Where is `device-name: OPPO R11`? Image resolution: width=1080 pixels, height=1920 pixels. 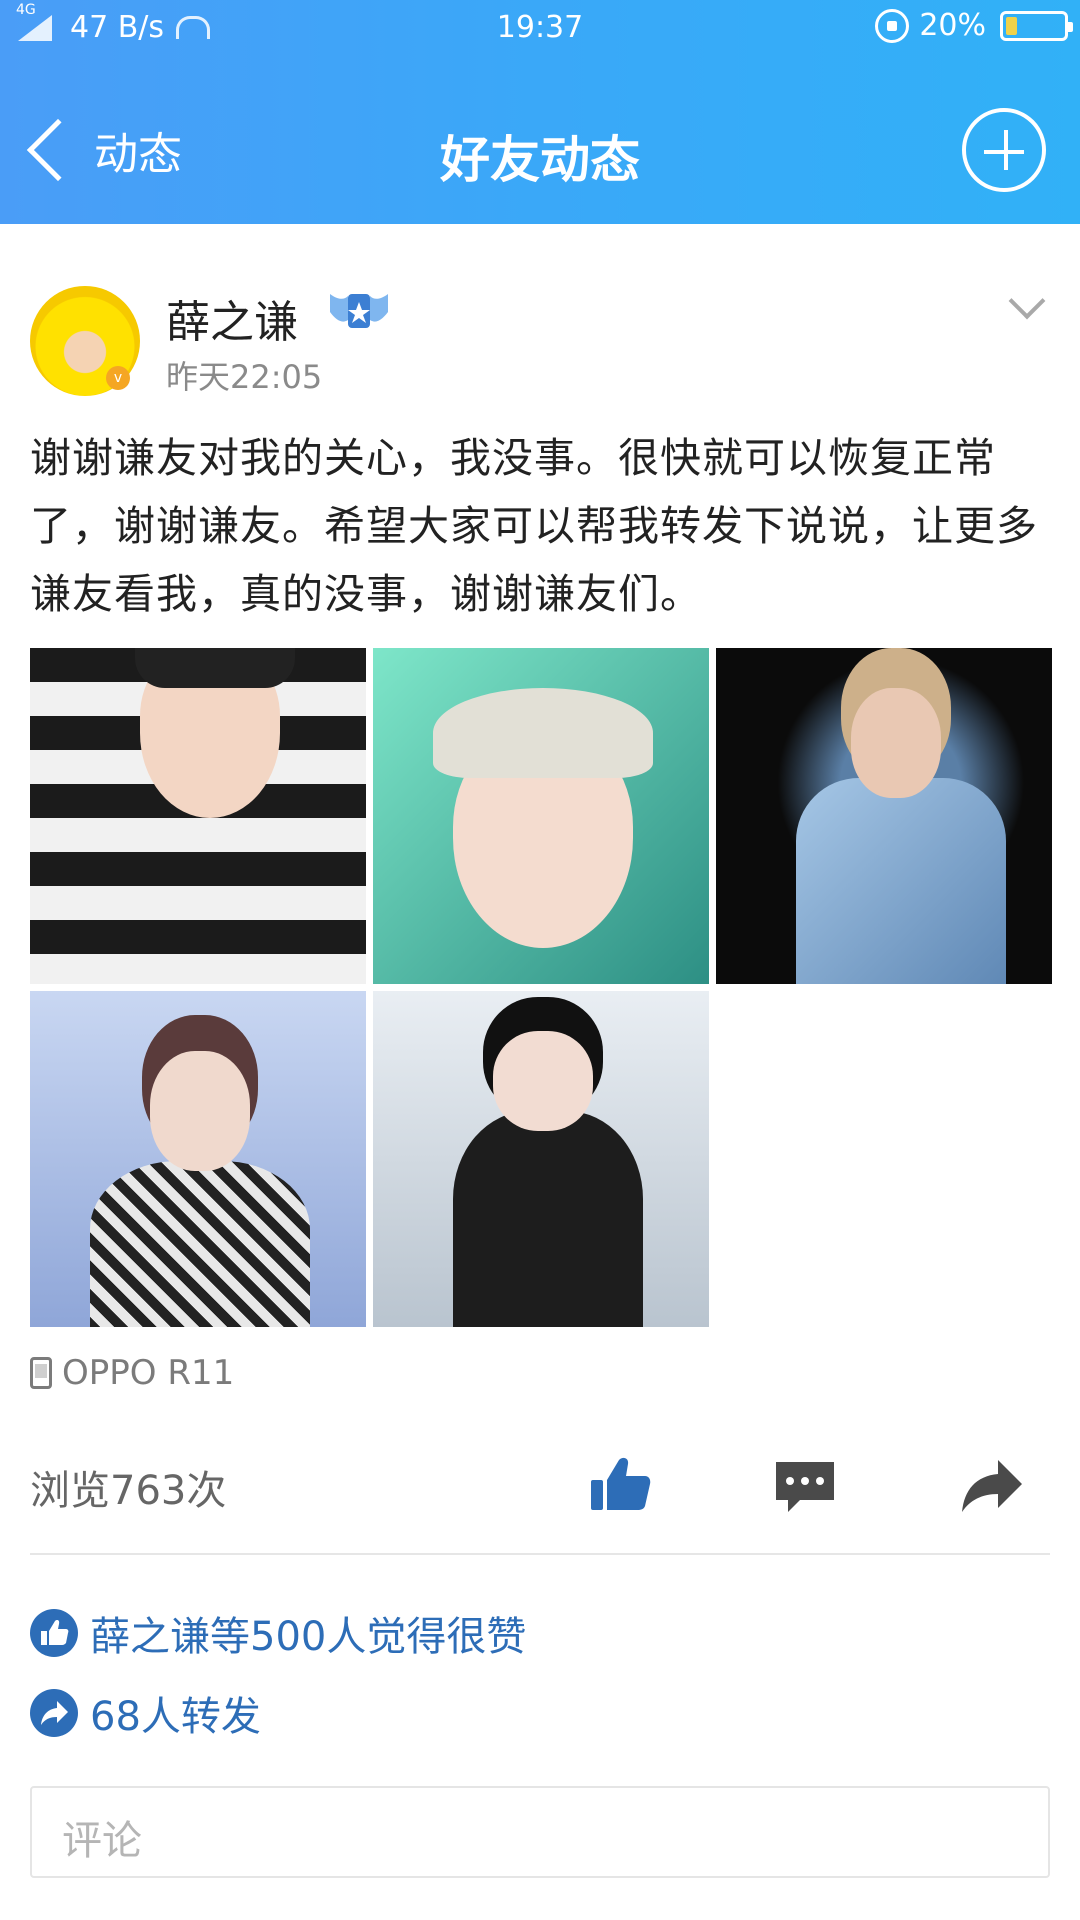
device-name: OPPO R11 is located at coordinates (148, 1373).